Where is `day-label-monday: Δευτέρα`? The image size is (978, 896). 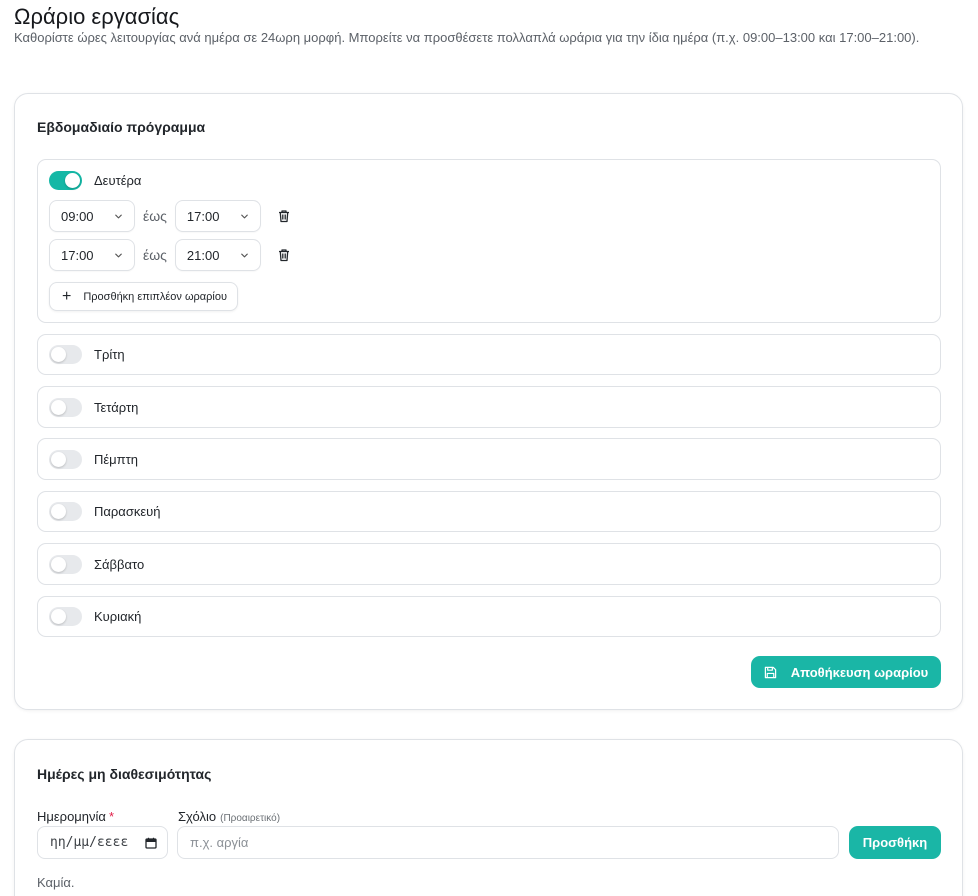
day-label-monday: Δευτέρα is located at coordinates (118, 180).